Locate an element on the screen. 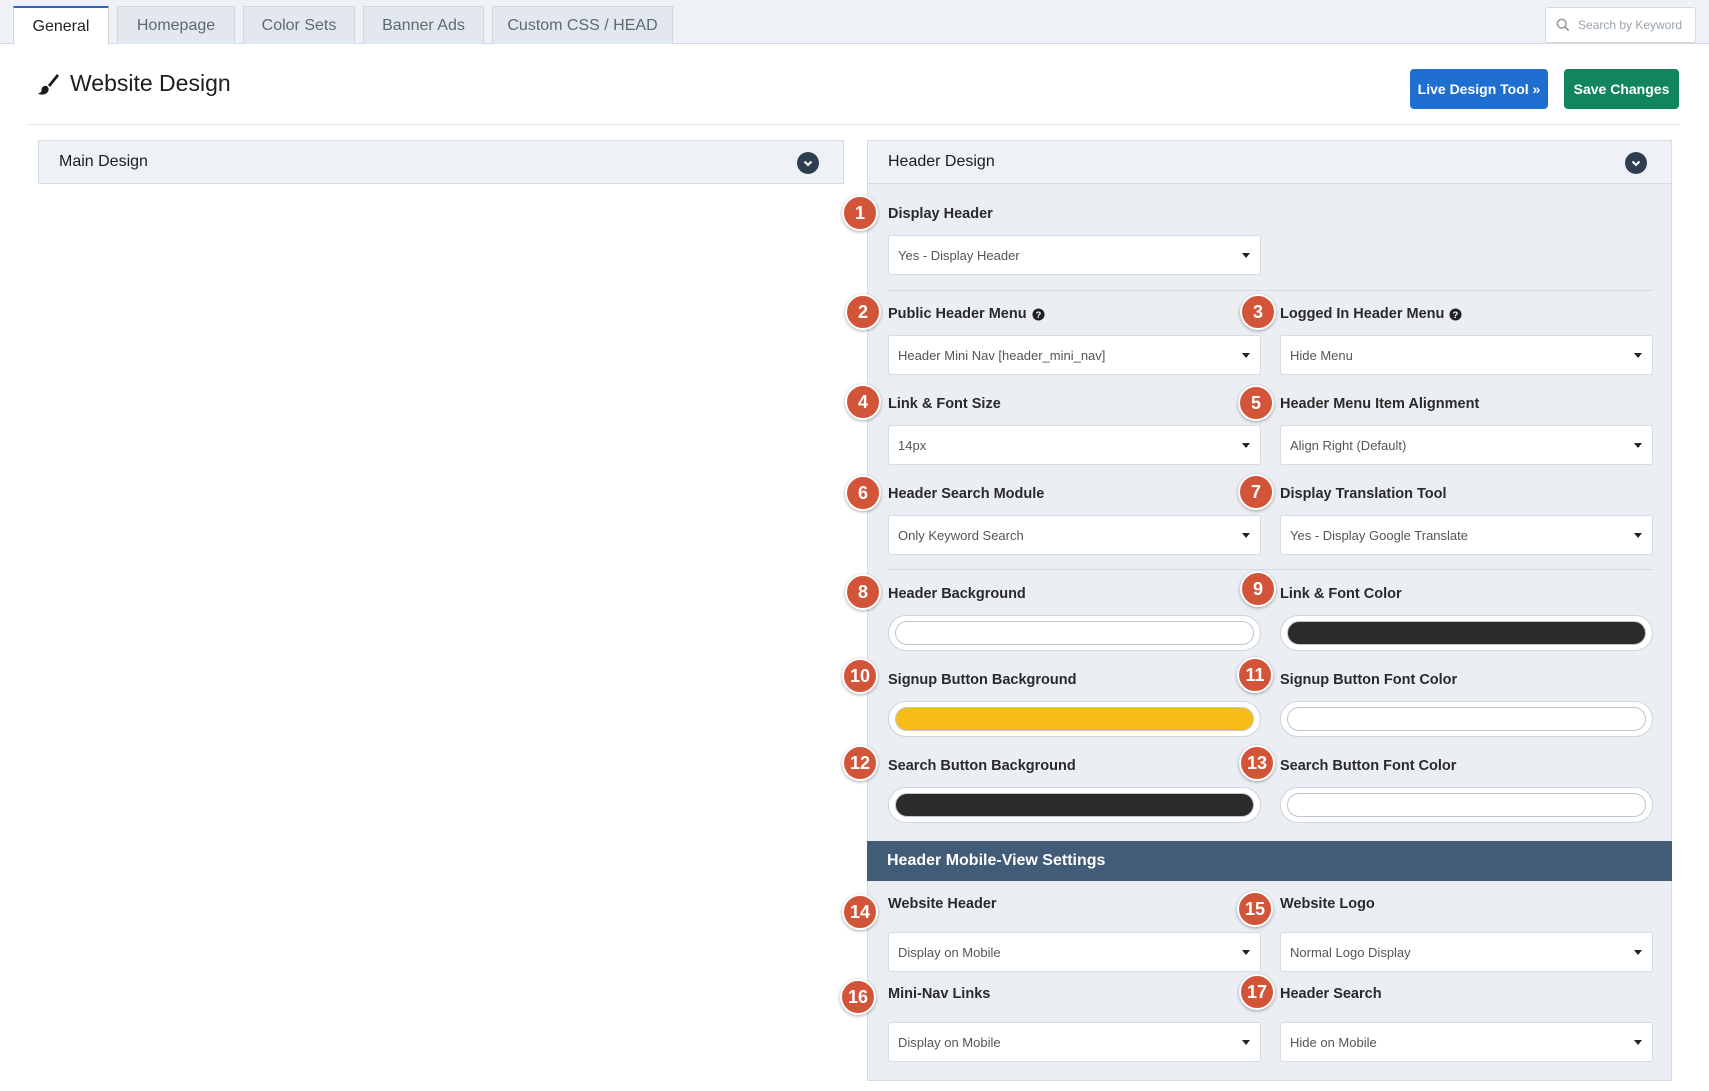 This screenshot has width=1709, height=1091. display-translation-tool-value: Yes - Display Google Translate is located at coordinates (1379, 535).